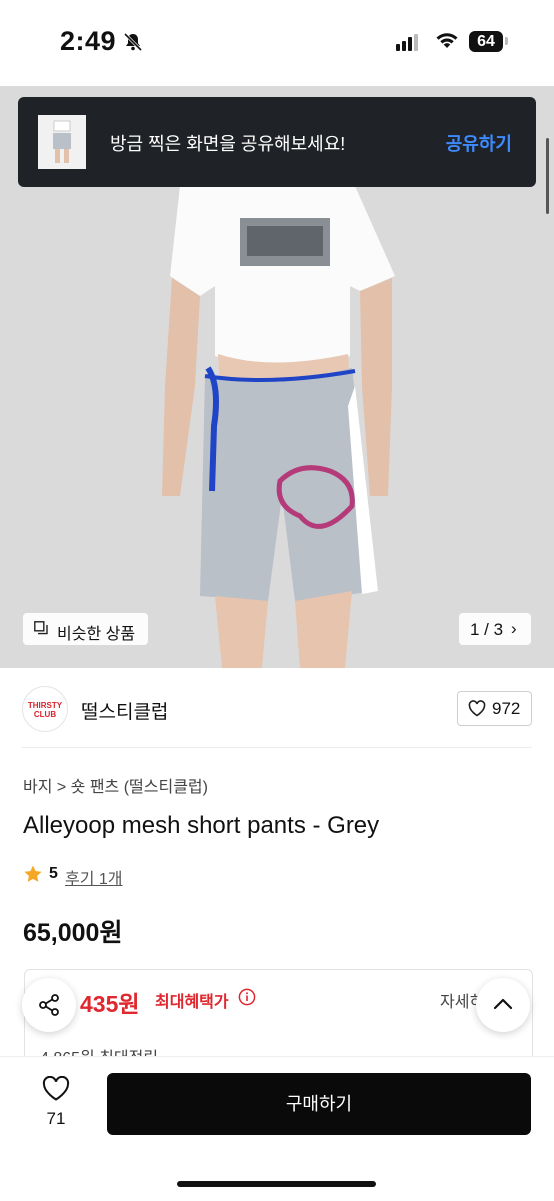 This screenshot has height=1201, width=554. Describe the element at coordinates (94, 877) in the screenshot. I see `review-count-link: 후기 1개` at that location.